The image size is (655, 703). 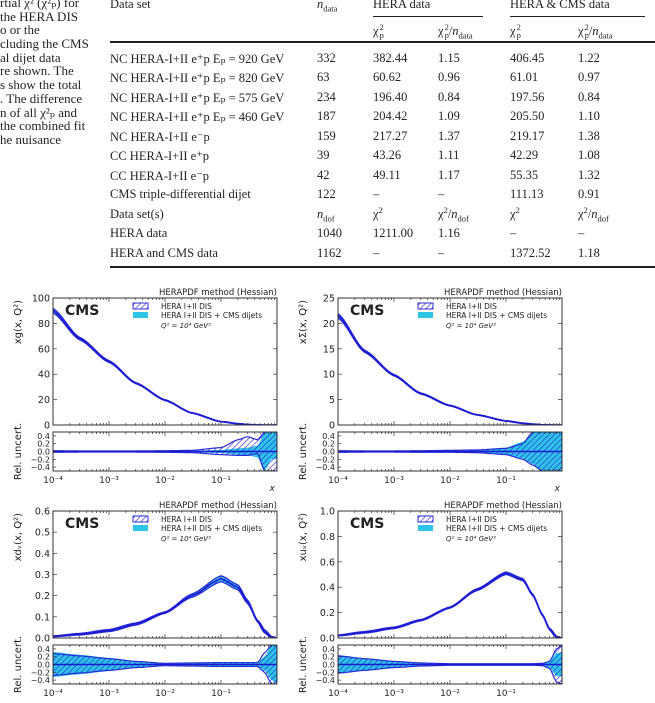 I want to click on x-tick-label: 10⁻³, so click(x=109, y=694).